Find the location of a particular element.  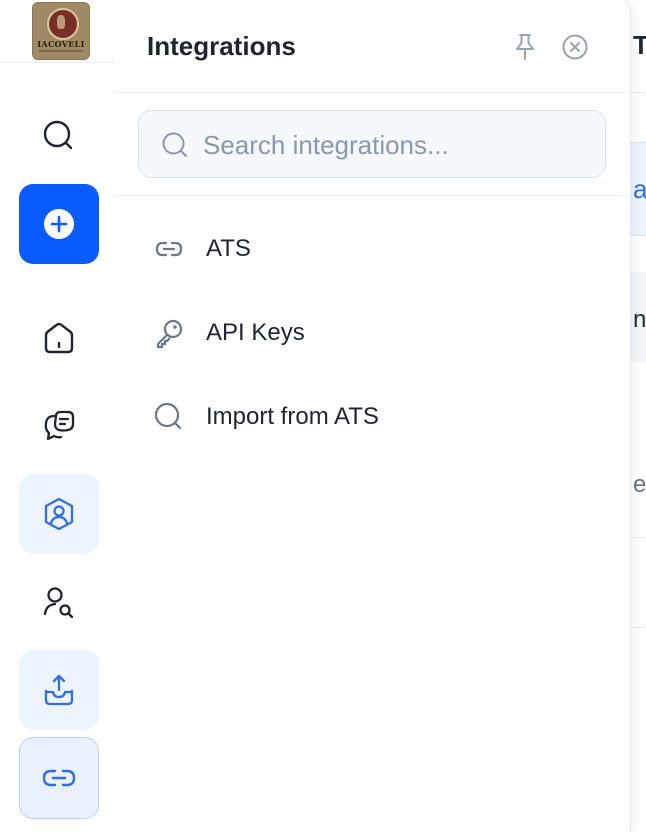

background-text-fragment: es is located at coordinates (639, 484).